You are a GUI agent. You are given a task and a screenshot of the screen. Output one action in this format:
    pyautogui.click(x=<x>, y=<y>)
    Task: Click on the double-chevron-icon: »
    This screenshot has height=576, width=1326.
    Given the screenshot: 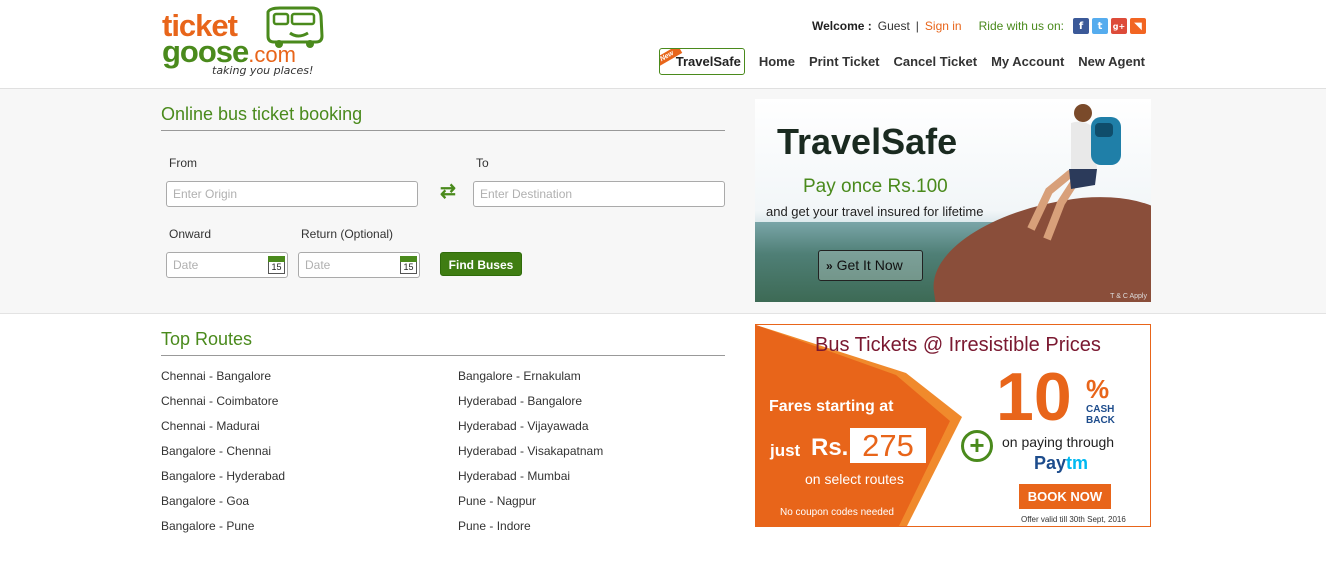 What is the action you would take?
    pyautogui.click(x=829, y=266)
    